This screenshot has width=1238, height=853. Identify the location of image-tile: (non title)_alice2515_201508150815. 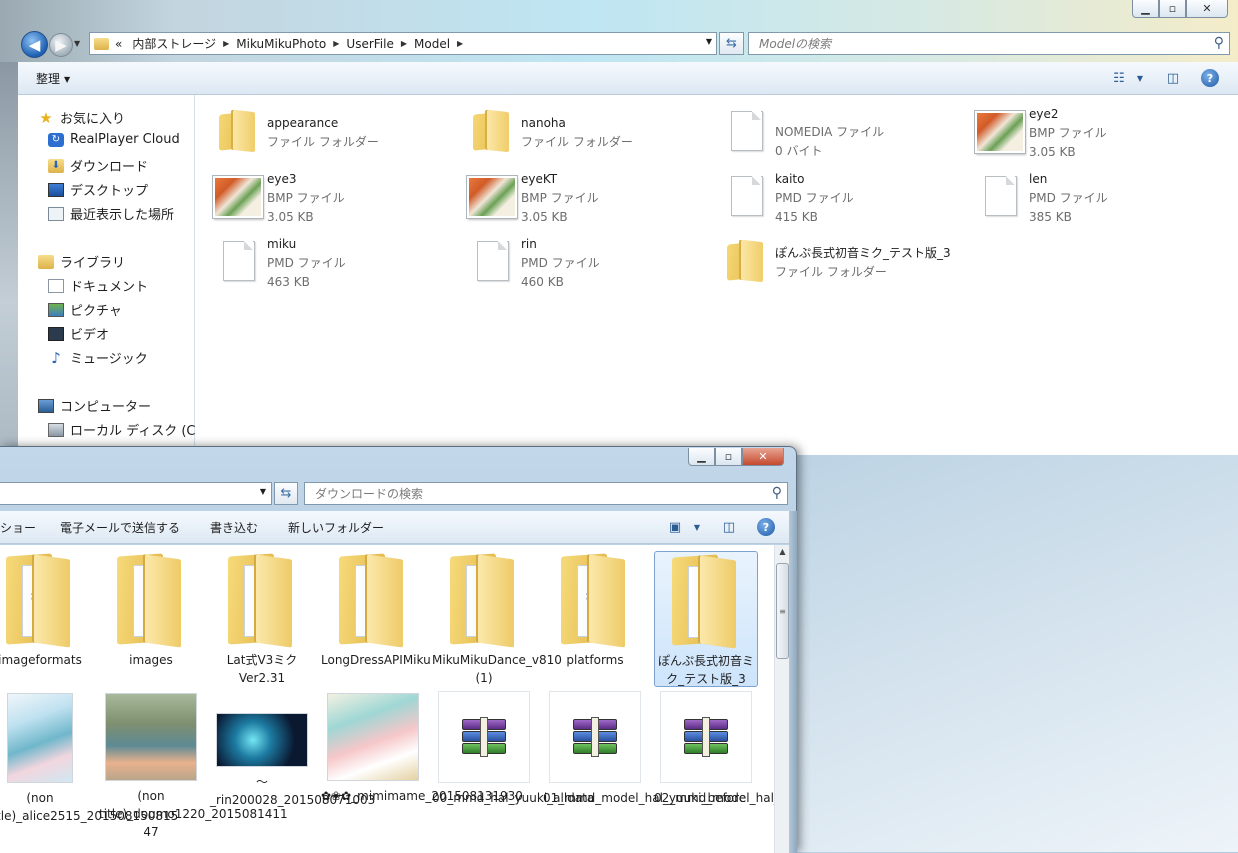
(89, 759).